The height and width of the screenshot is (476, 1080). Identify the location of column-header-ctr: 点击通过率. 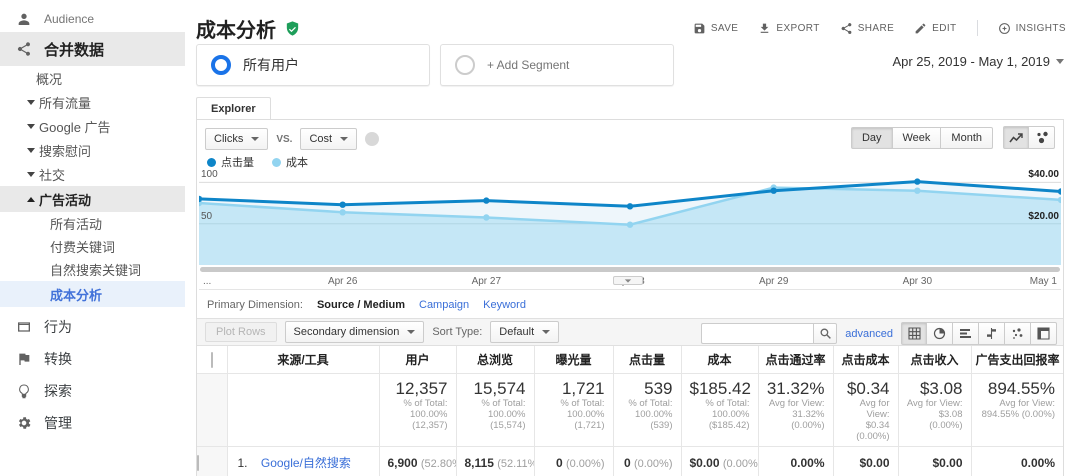
(796, 360).